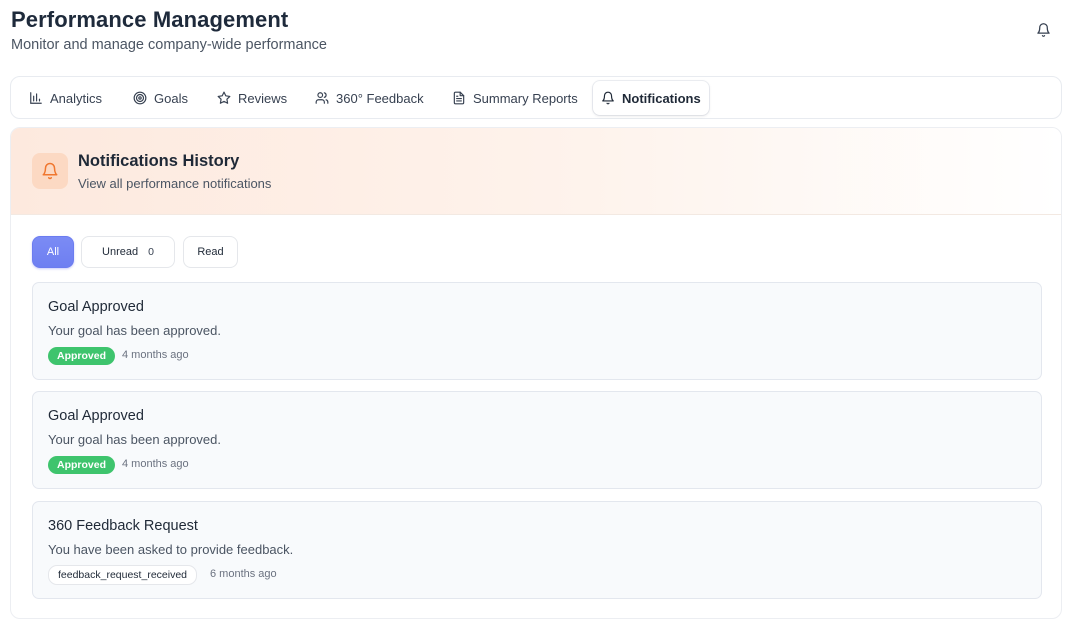  I want to click on filter-unread-button: Unread 0, so click(128, 252).